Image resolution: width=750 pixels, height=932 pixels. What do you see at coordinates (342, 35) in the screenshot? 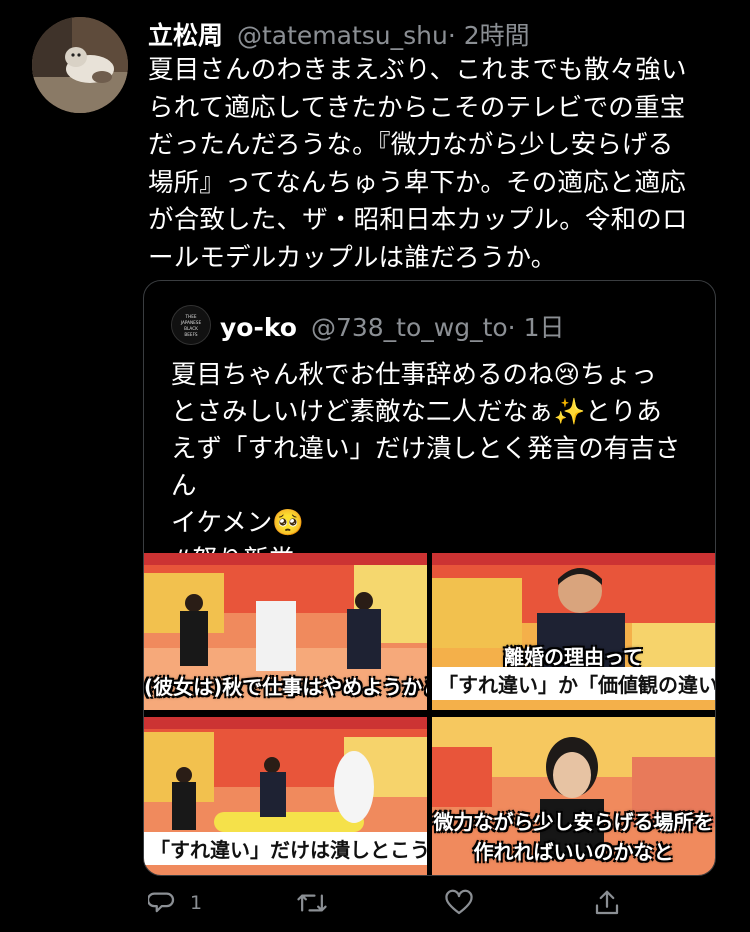
I see `author-handle: @tatematsu_shu` at bounding box center [342, 35].